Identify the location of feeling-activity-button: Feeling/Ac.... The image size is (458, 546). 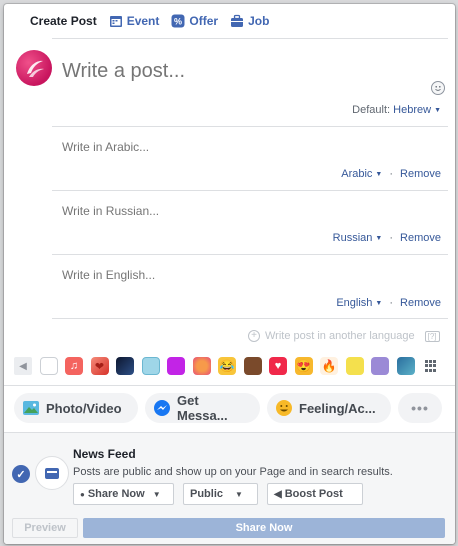
(329, 408).